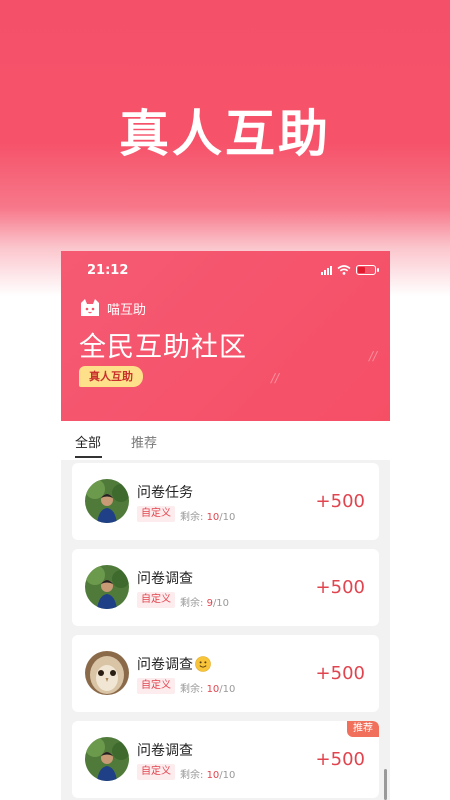 This screenshot has width=450, height=800. I want to click on status-time: 21:12, so click(108, 270).